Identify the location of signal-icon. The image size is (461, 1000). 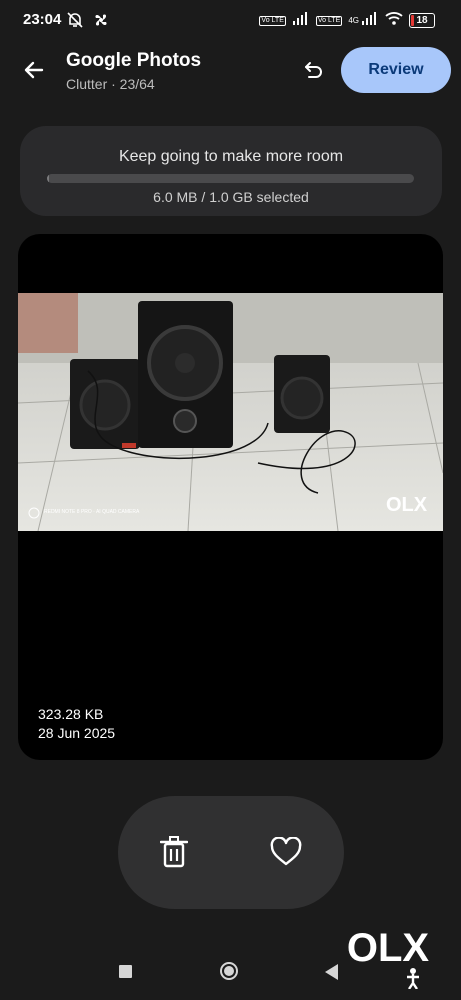
(301, 20).